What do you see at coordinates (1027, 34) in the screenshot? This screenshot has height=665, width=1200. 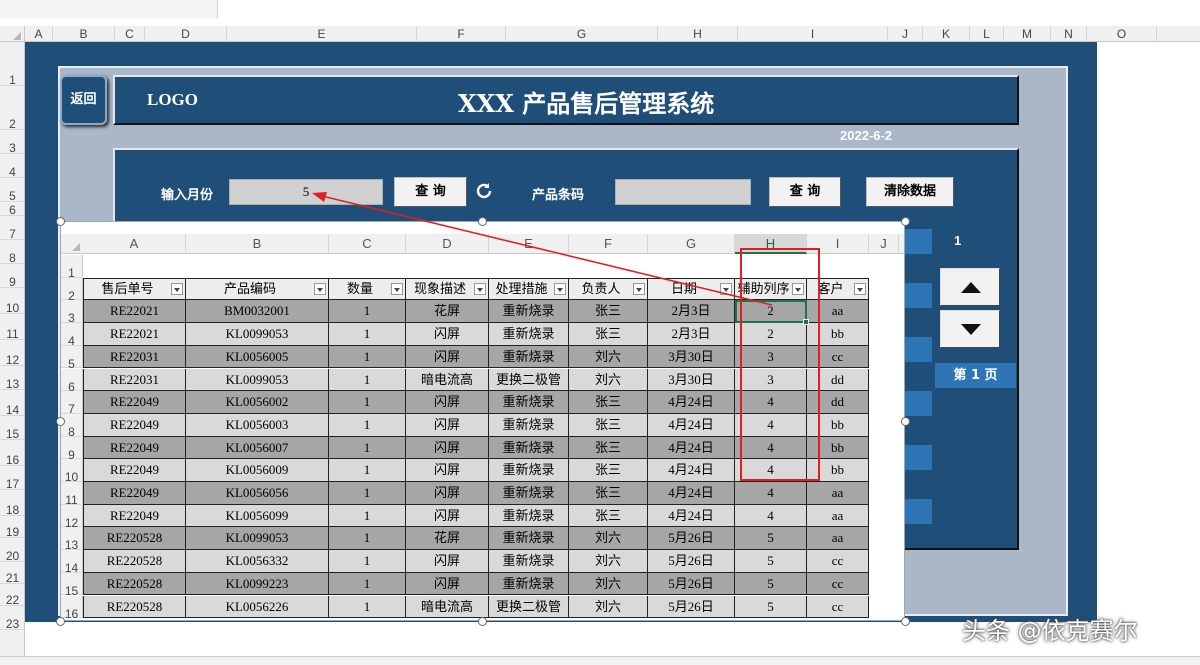 I see `outer-column-letter: M` at bounding box center [1027, 34].